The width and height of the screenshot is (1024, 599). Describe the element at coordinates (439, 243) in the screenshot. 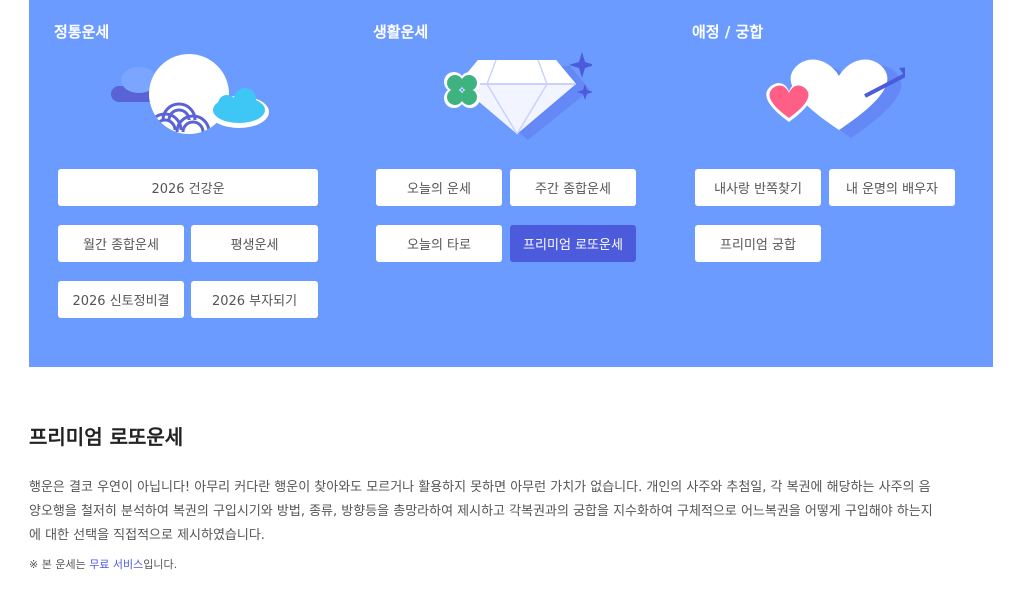

I see `button-today-tarot: 오늘의 타로` at that location.